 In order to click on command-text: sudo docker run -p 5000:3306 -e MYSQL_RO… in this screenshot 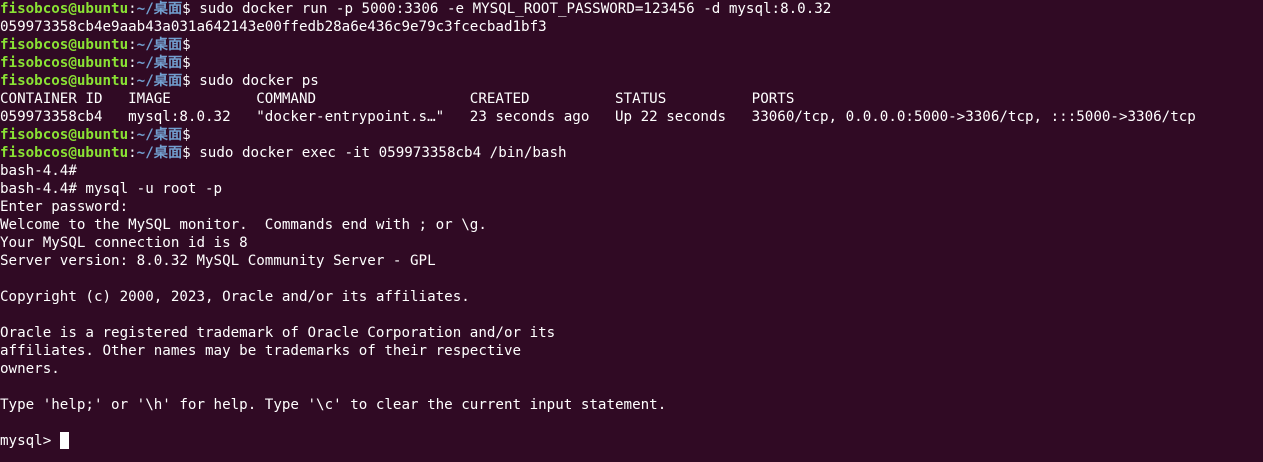, I will do `click(515, 9)`.